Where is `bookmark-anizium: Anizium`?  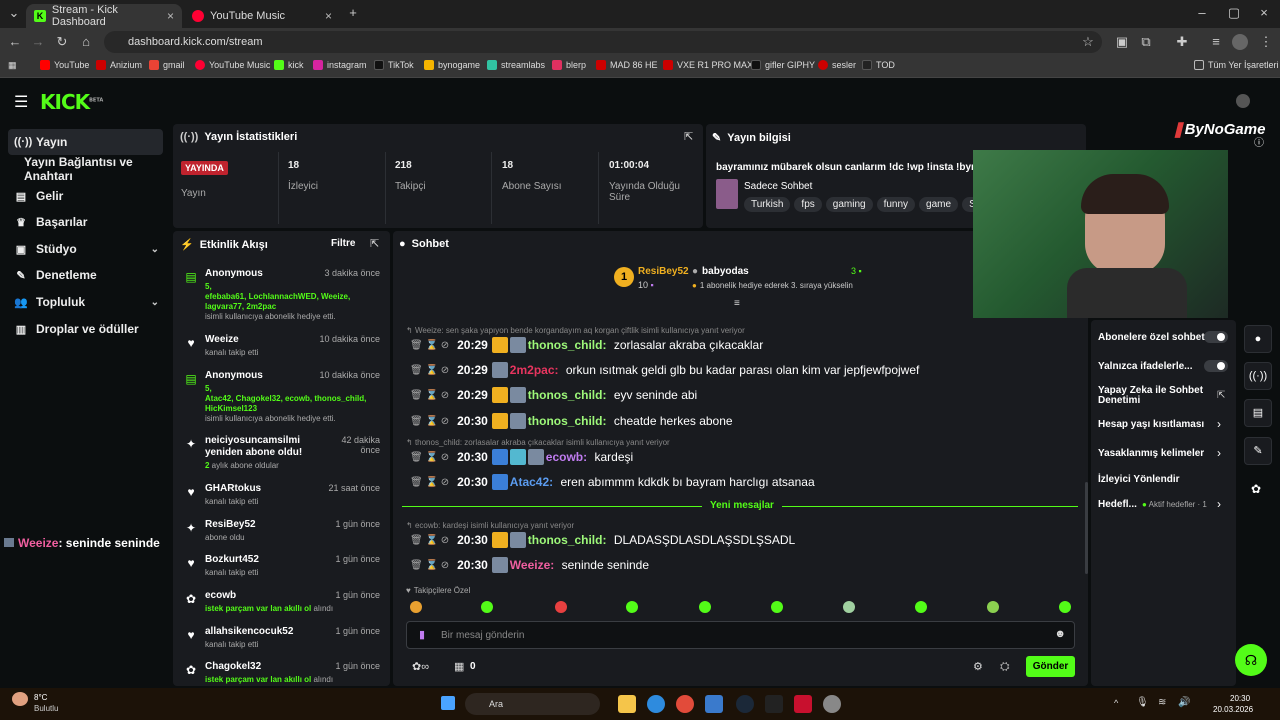 bookmark-anizium: Anizium is located at coordinates (119, 65).